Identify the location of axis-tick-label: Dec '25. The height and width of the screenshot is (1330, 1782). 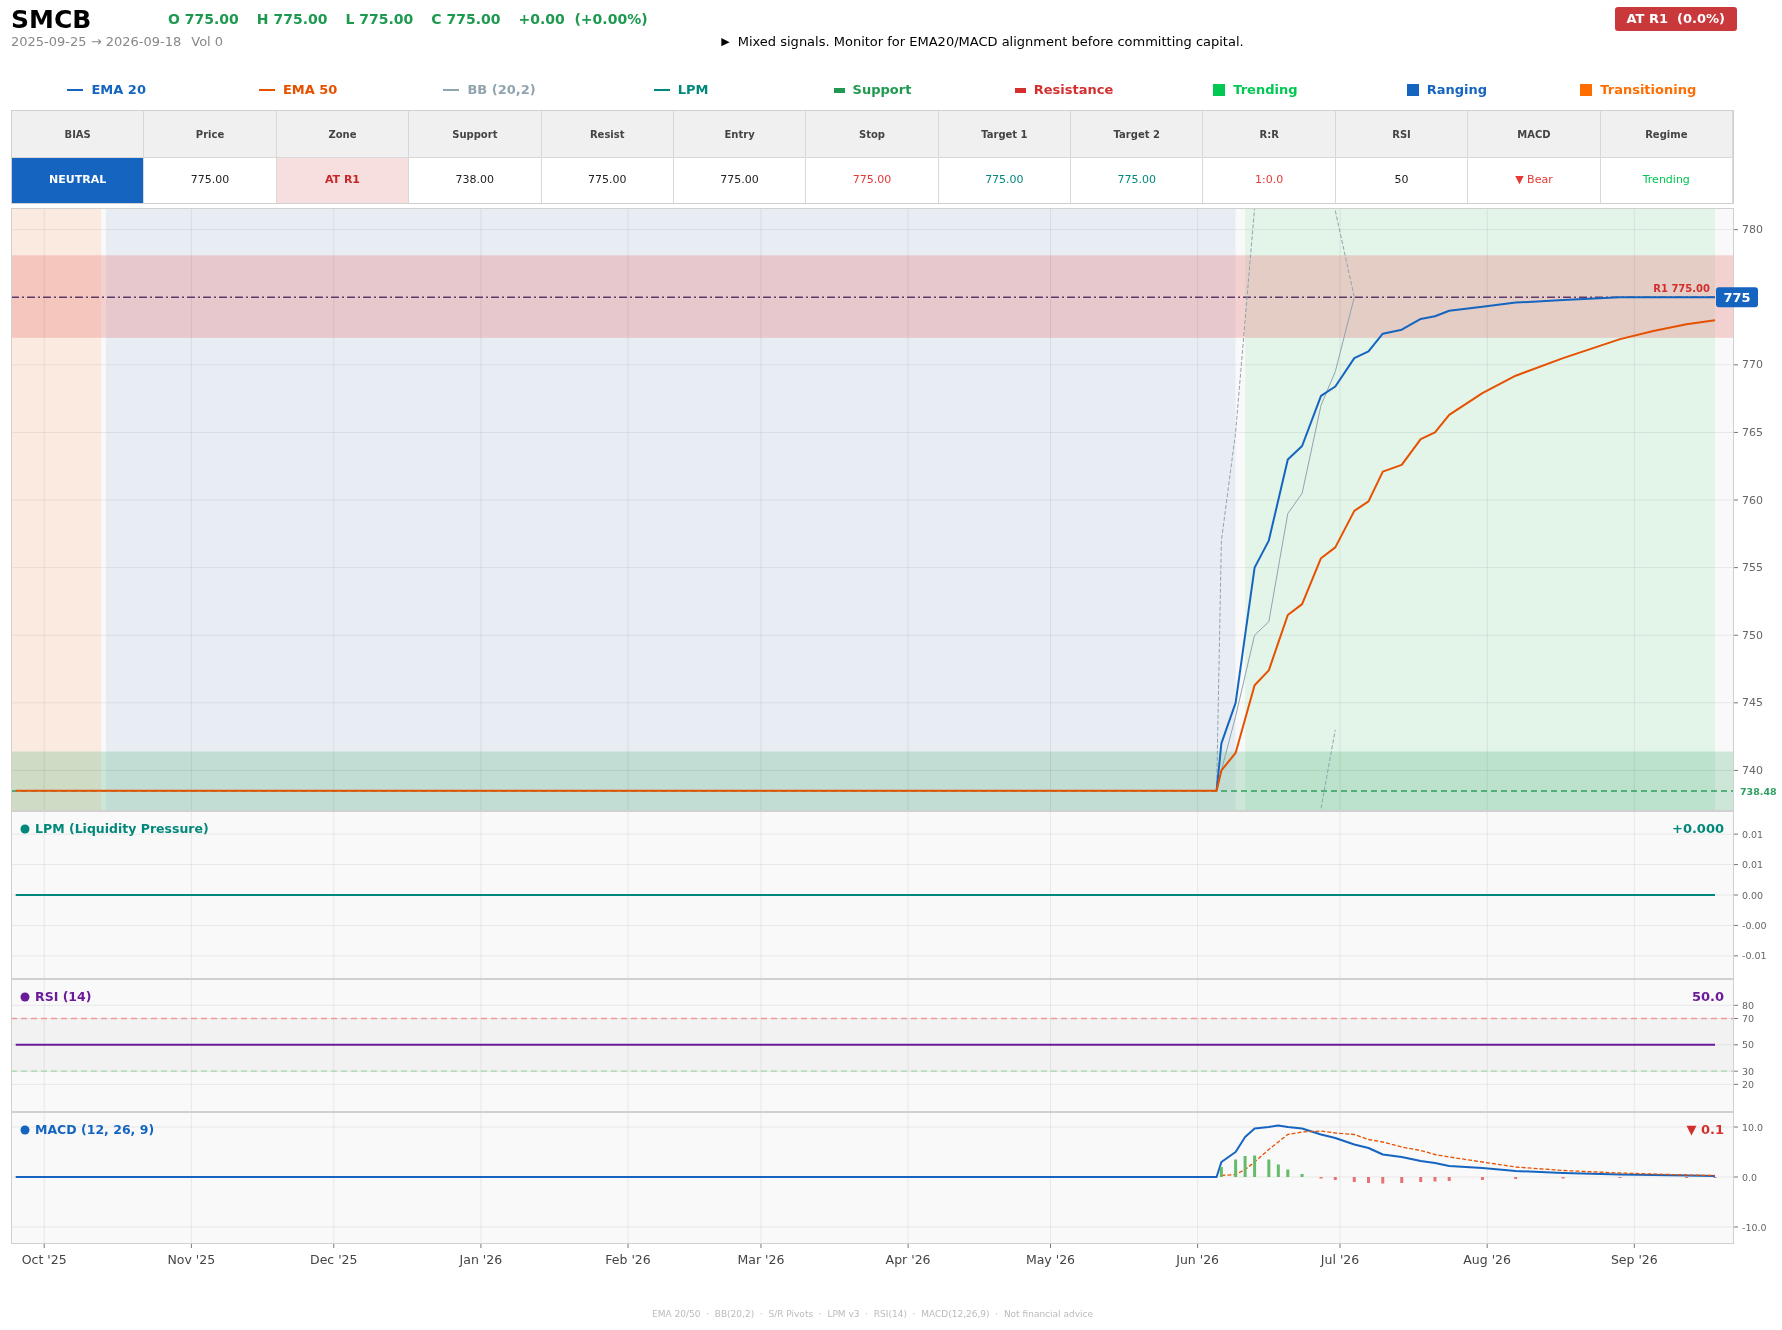
(334, 1259).